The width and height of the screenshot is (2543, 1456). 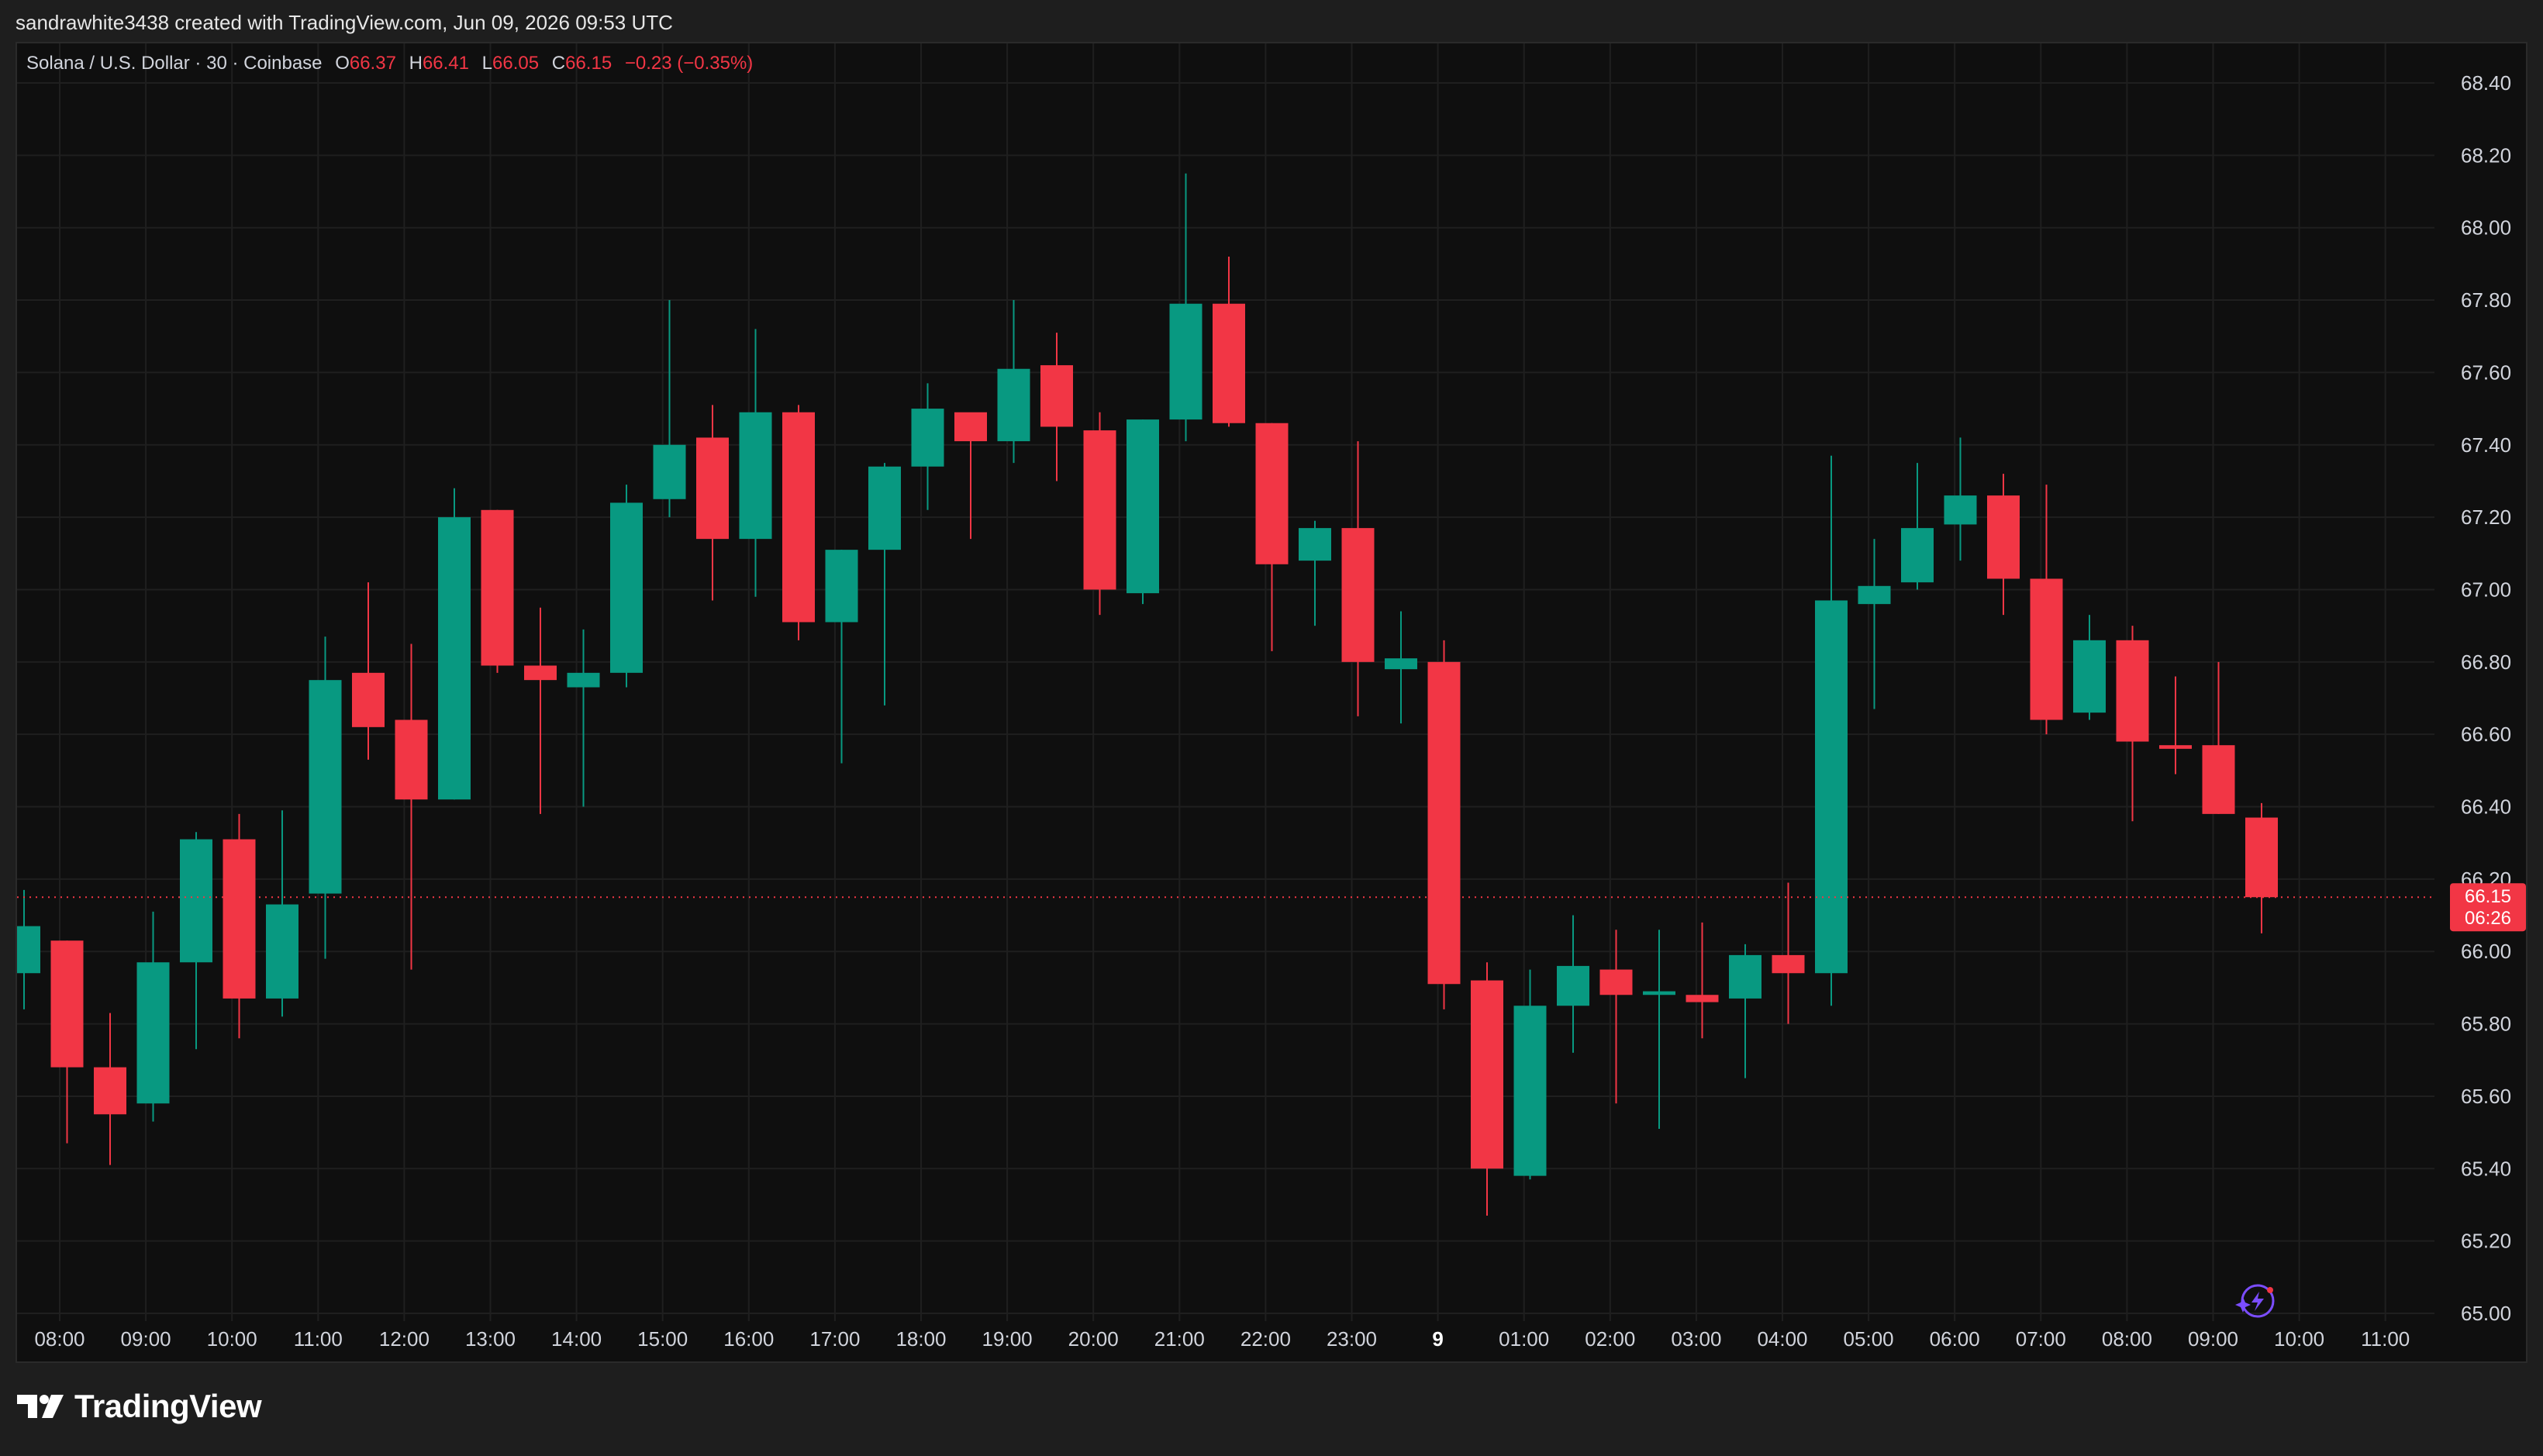 What do you see at coordinates (404, 1339) in the screenshot?
I see `x-tick-label: 12:00` at bounding box center [404, 1339].